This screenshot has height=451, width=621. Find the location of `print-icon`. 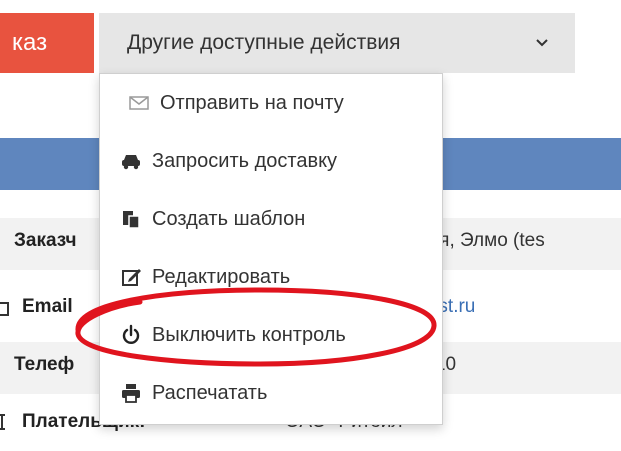

print-icon is located at coordinates (131, 393).